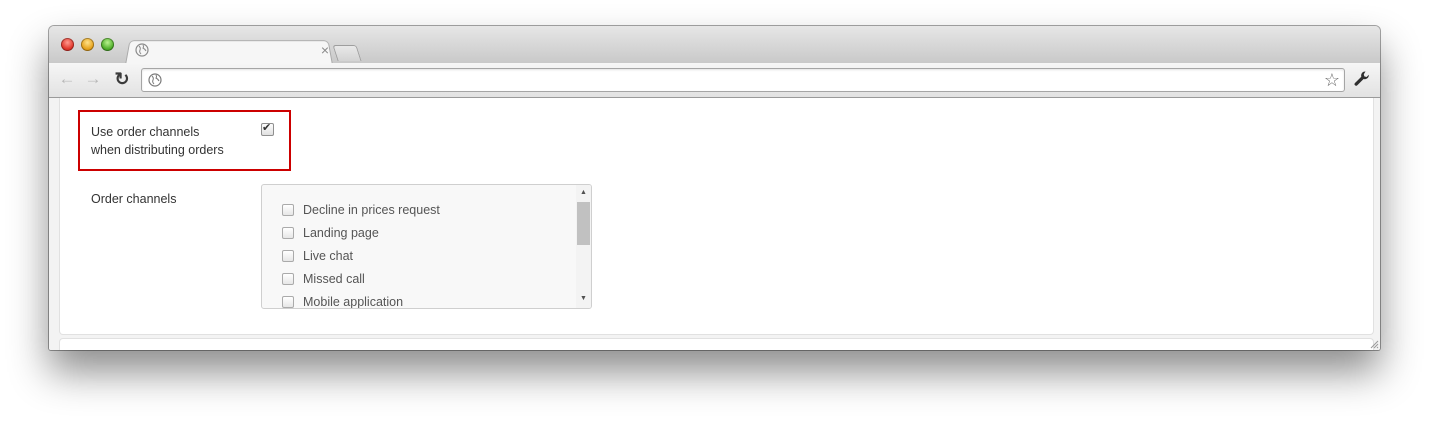 The height and width of the screenshot is (421, 1429). Describe the element at coordinates (371, 209) in the screenshot. I see `option-label: Decline in prices request` at that location.